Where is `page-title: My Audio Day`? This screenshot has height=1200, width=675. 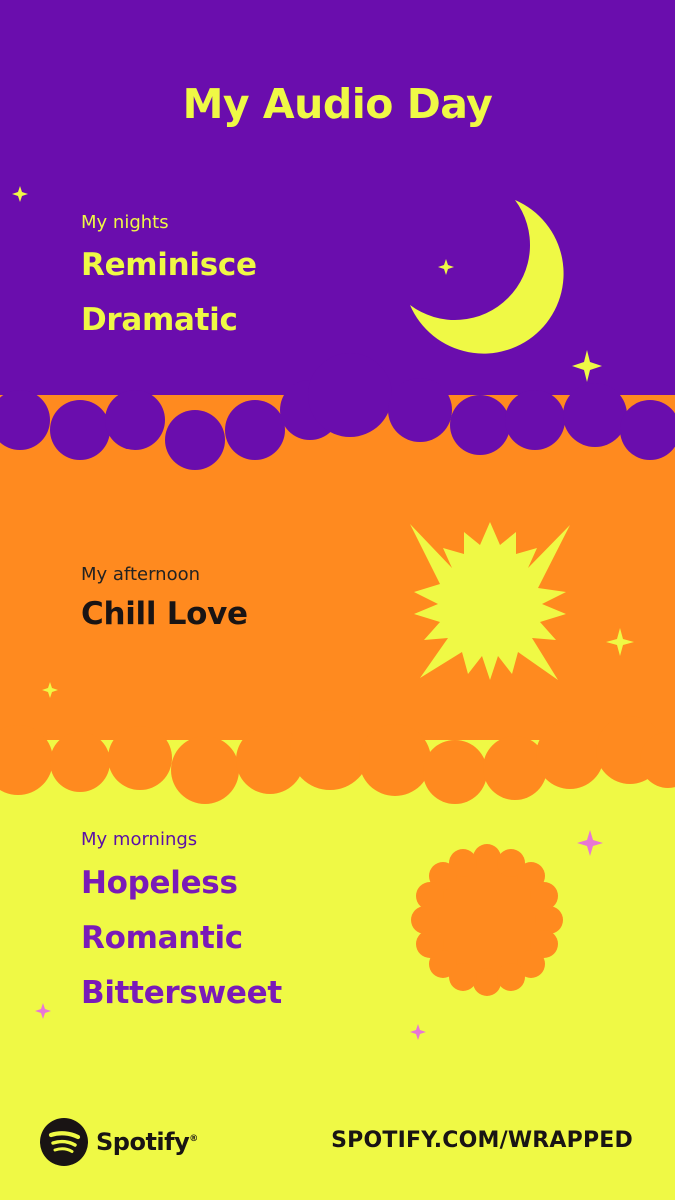 page-title: My Audio Day is located at coordinates (337, 104).